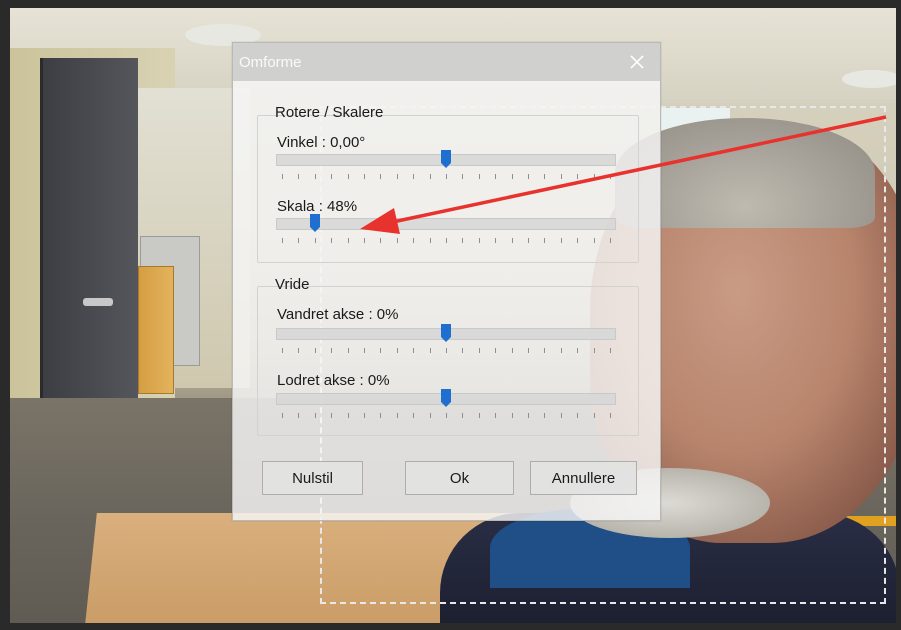  I want to click on photo-shelf, so click(156, 330).